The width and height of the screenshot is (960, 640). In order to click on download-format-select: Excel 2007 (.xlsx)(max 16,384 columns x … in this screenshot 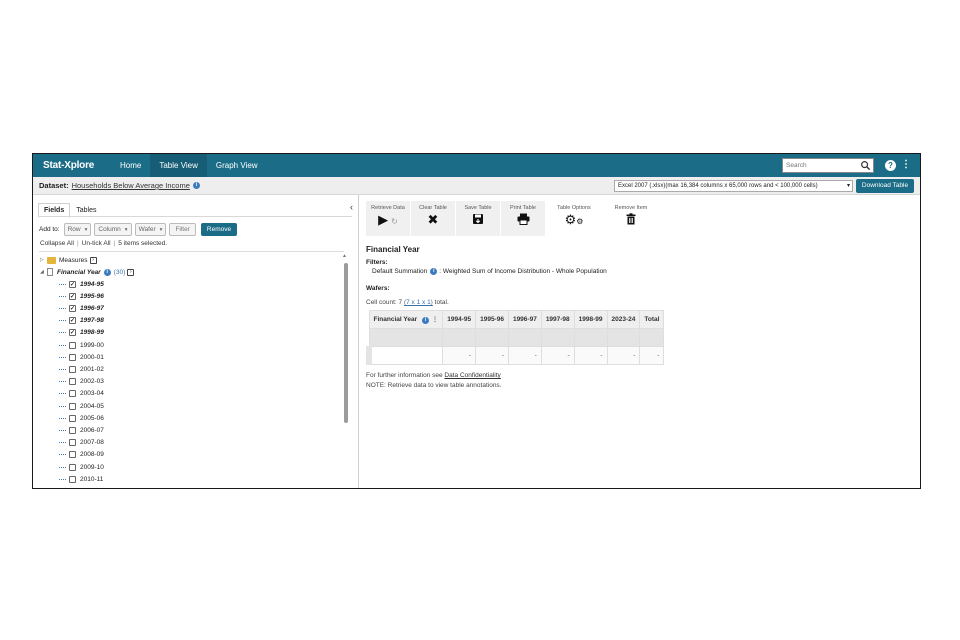, I will do `click(733, 186)`.